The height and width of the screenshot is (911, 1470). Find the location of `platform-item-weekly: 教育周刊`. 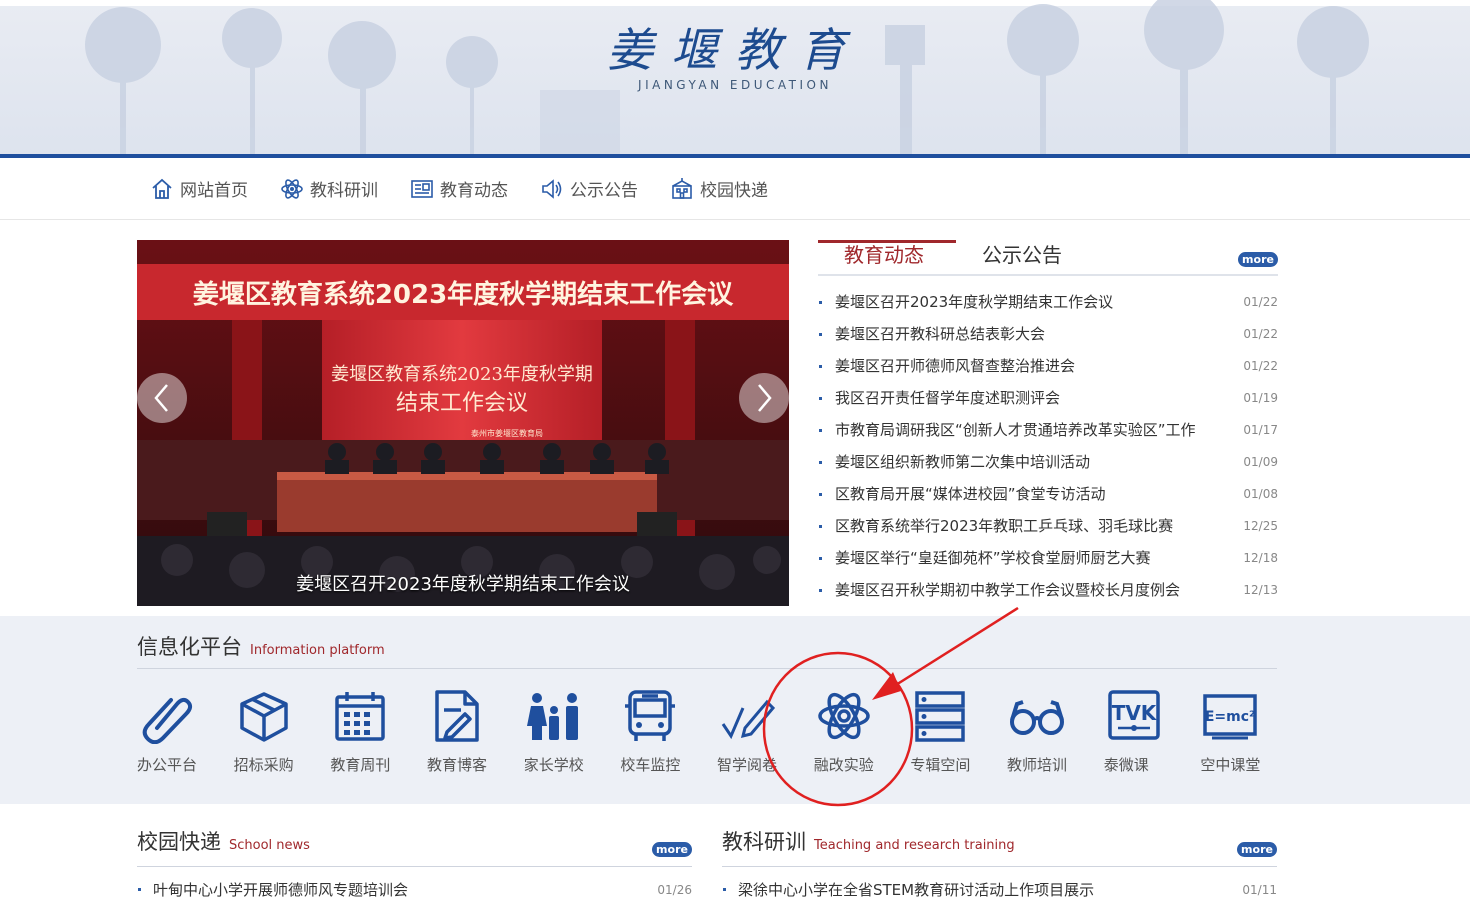

platform-item-weekly: 教育周刊 is located at coordinates (378, 730).